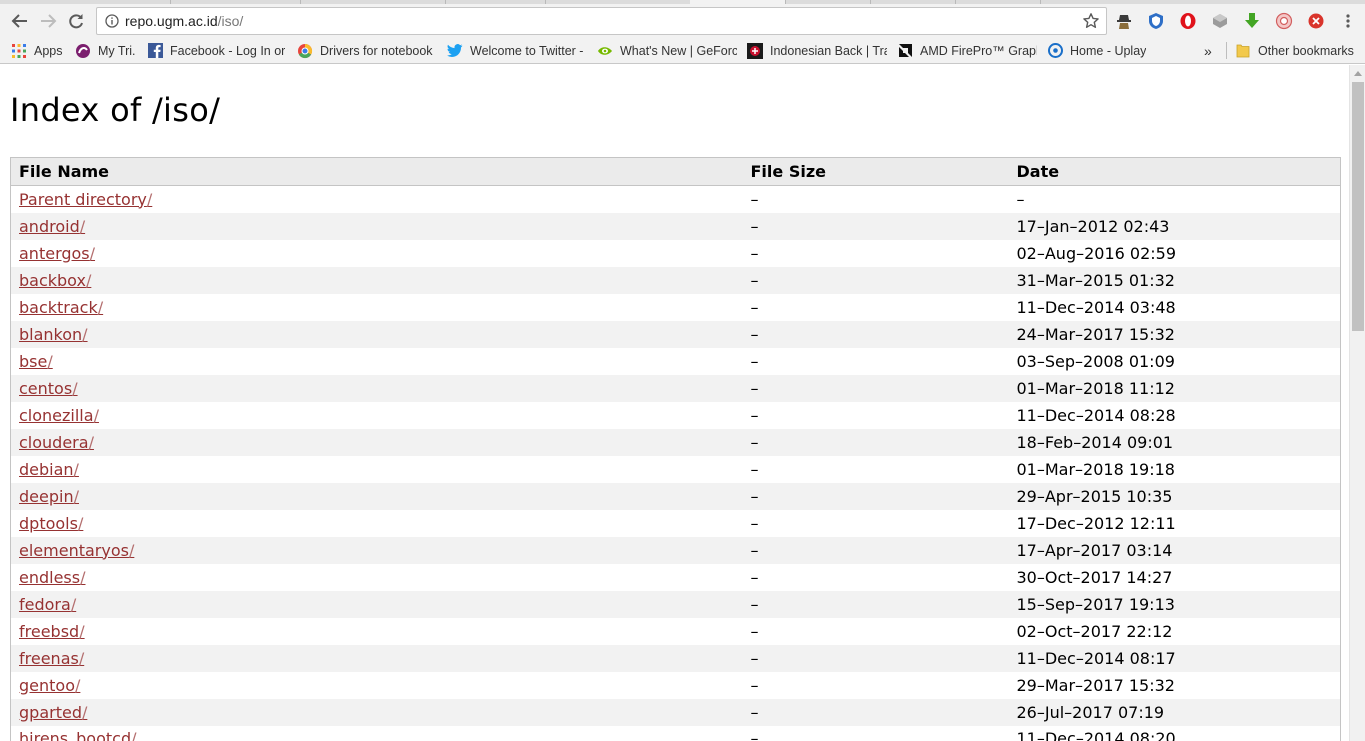  I want to click on directory-link: freebsd/, so click(52, 631).